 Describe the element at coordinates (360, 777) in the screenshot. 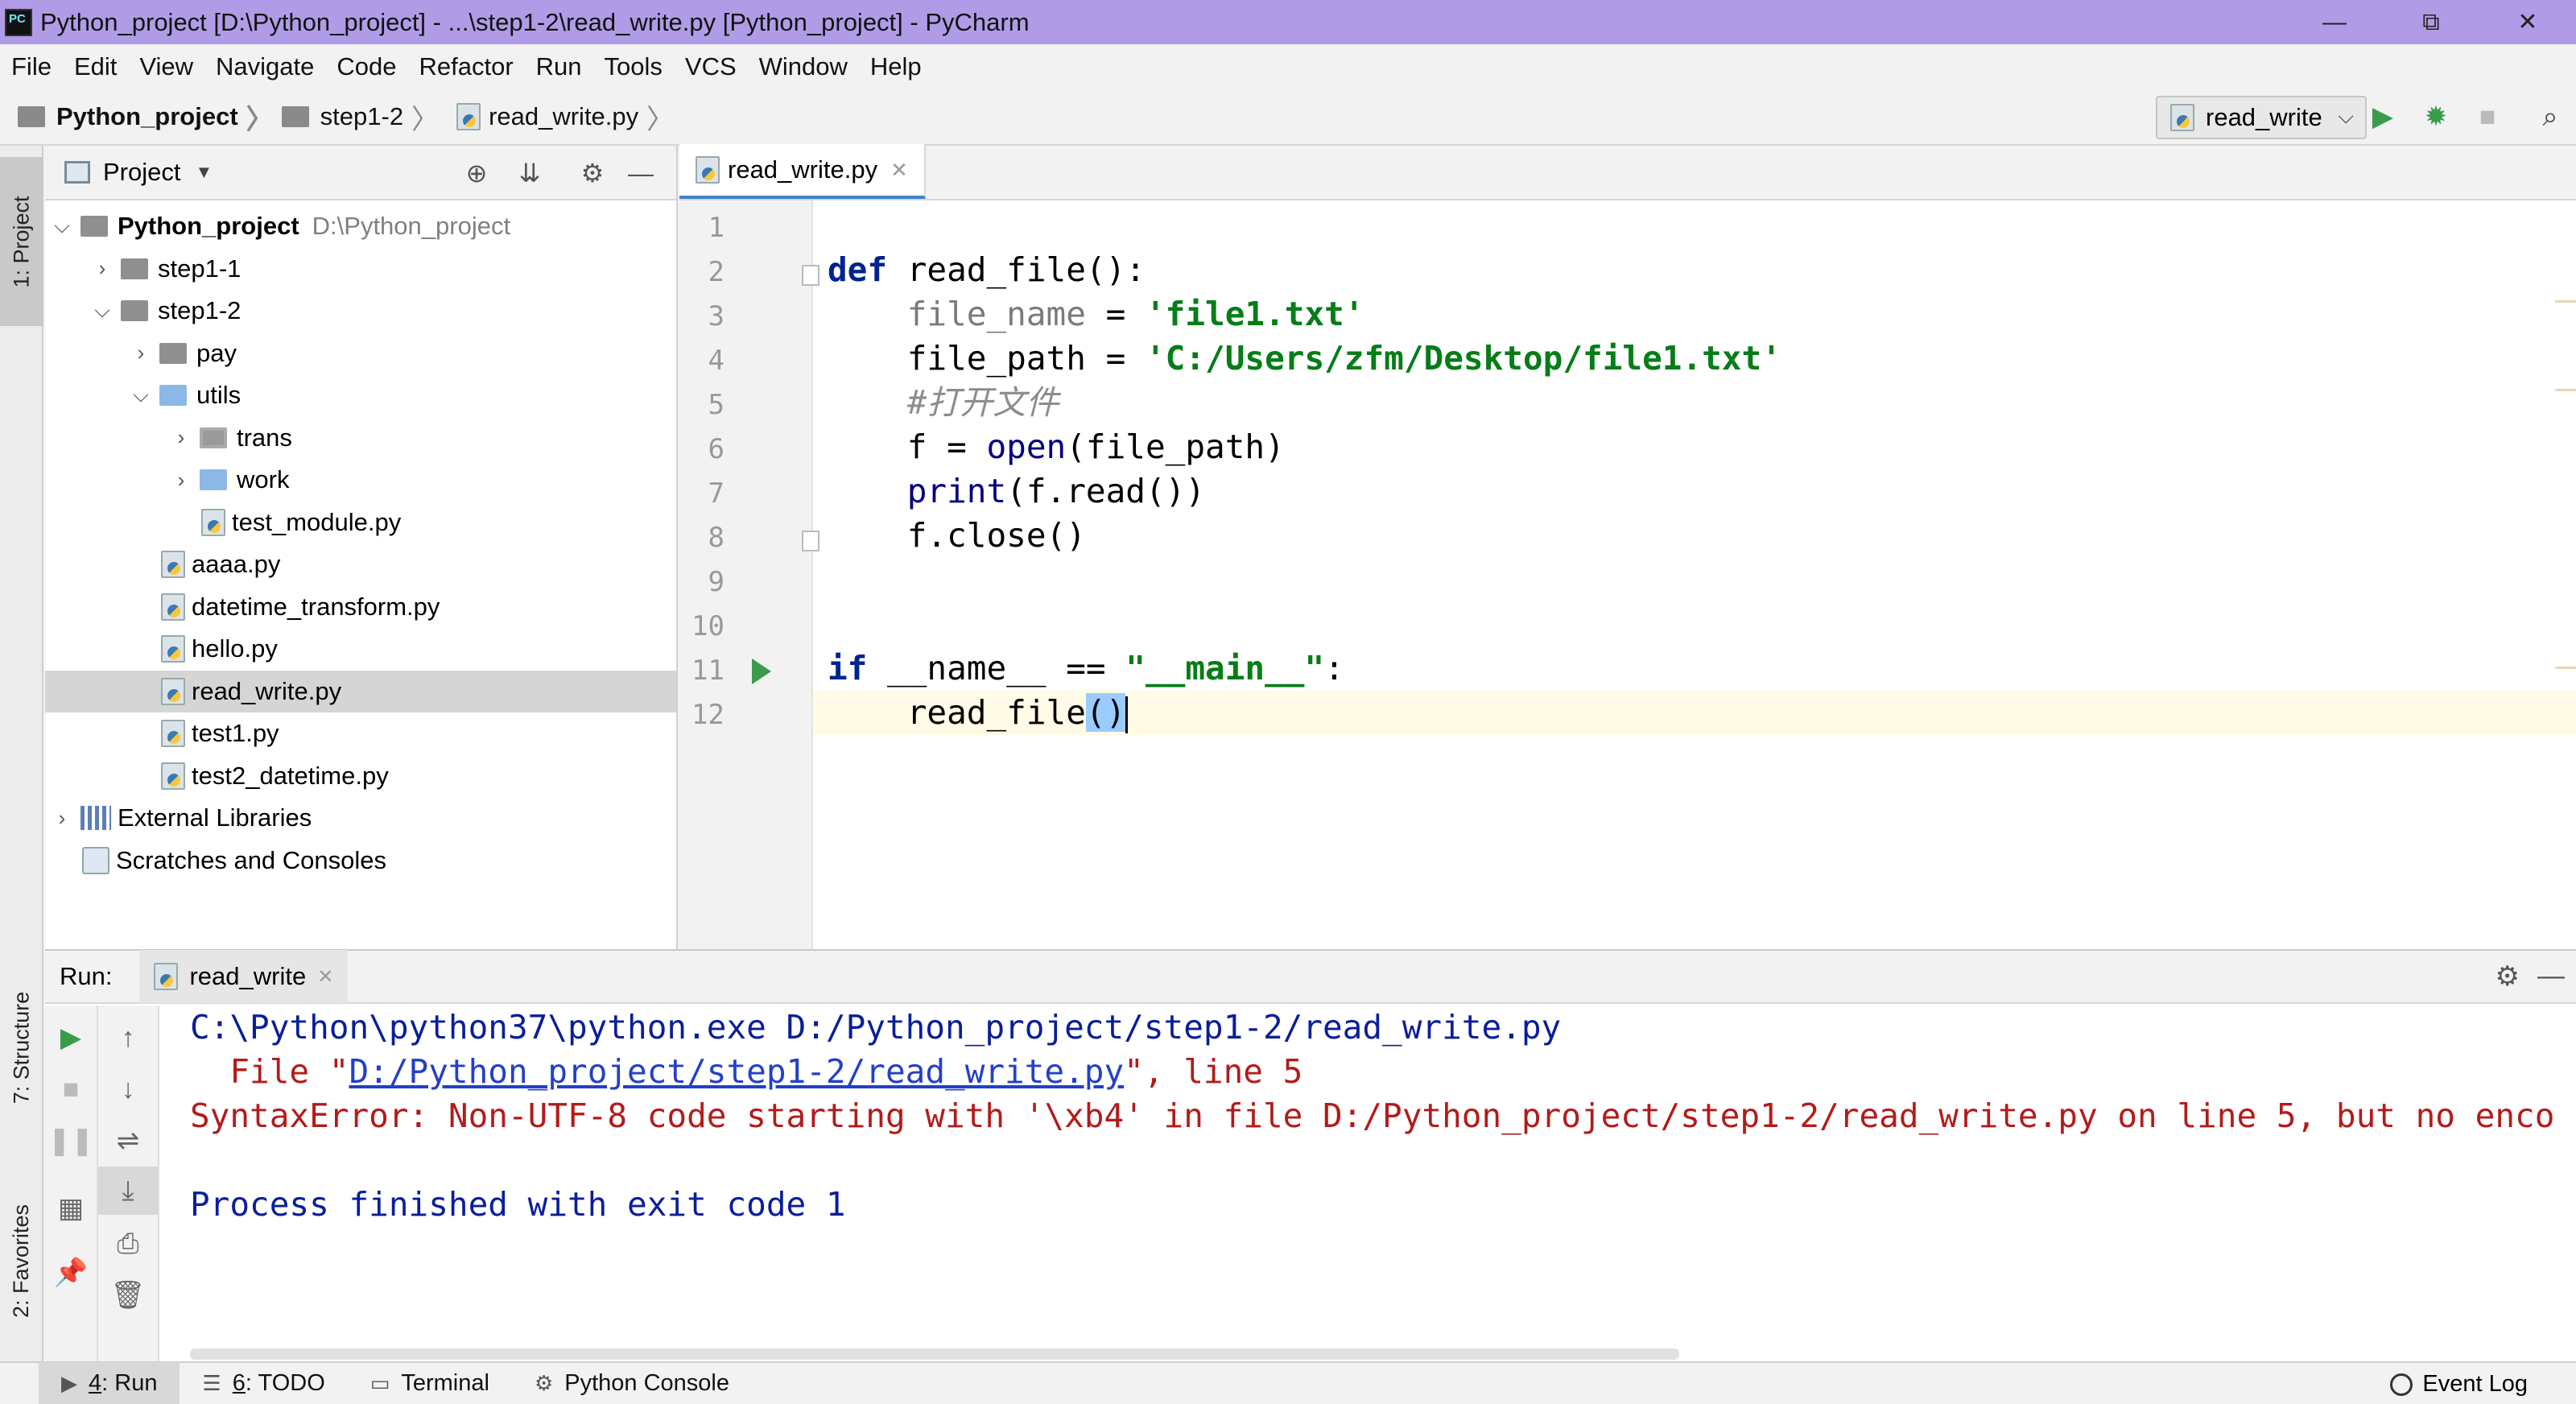

I see `tree-item-test2-datetime: test2_datetime.py` at that location.